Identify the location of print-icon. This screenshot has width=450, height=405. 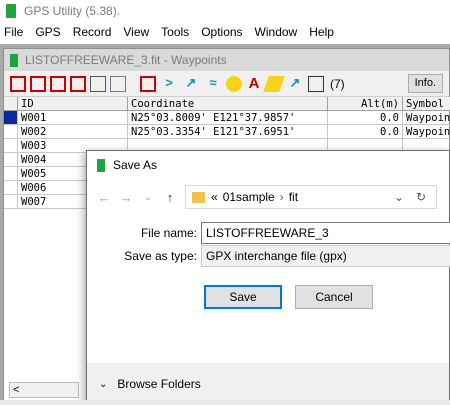
(98, 83).